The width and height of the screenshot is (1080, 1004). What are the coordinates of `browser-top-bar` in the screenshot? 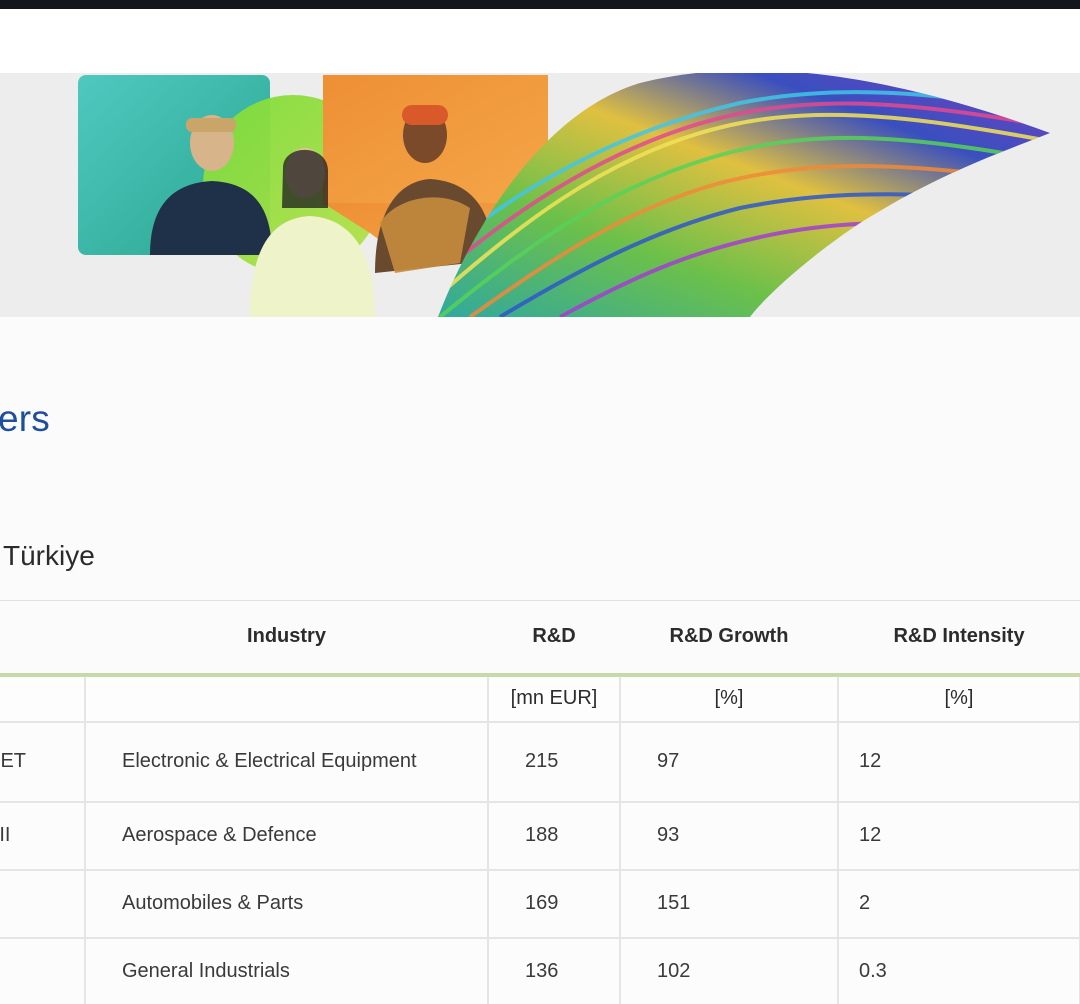 It's located at (540, 4).